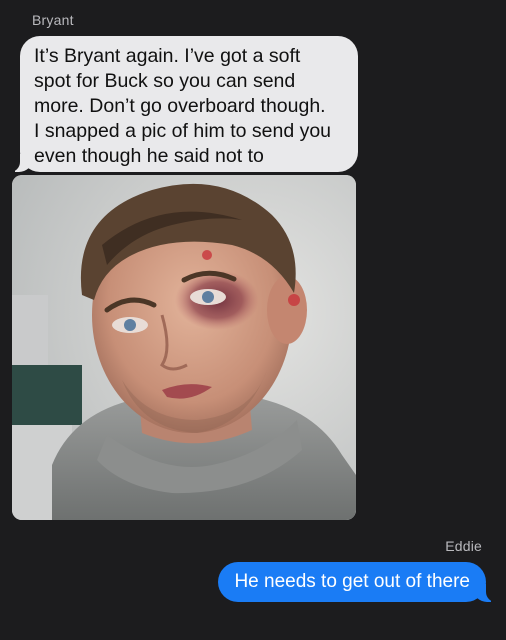 The image size is (506, 640). Describe the element at coordinates (149, 156) in the screenshot. I see `message-line: even though he said not to` at that location.